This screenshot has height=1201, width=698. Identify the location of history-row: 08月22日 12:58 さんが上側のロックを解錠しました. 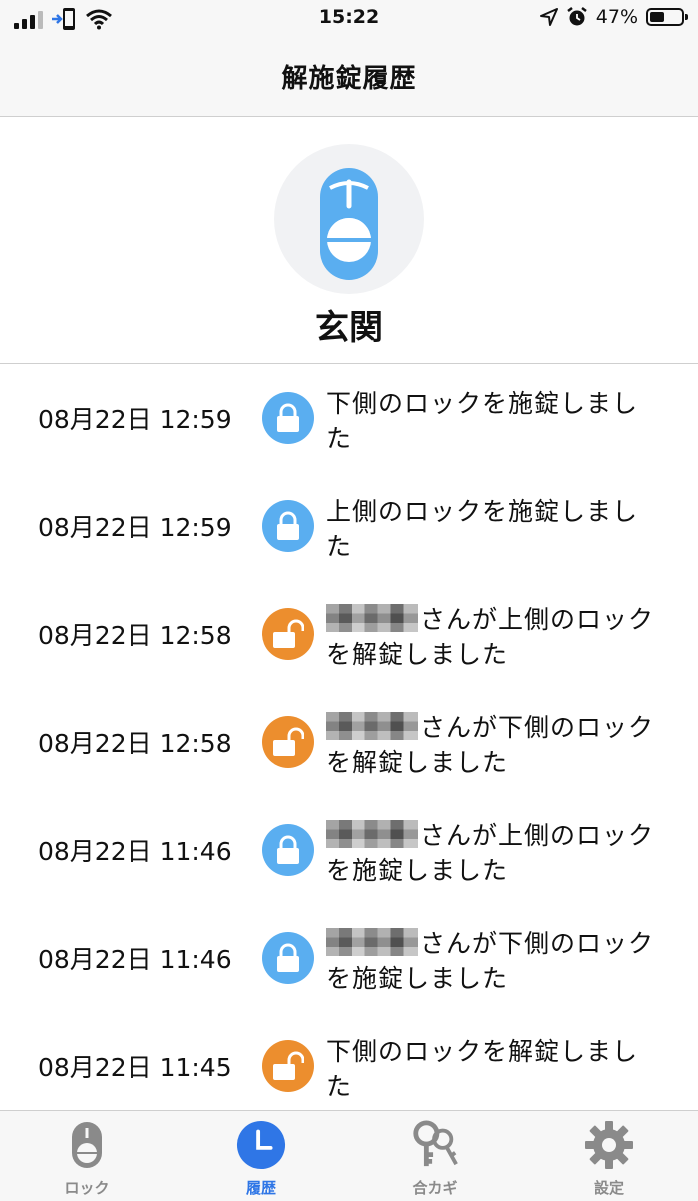
(349, 634).